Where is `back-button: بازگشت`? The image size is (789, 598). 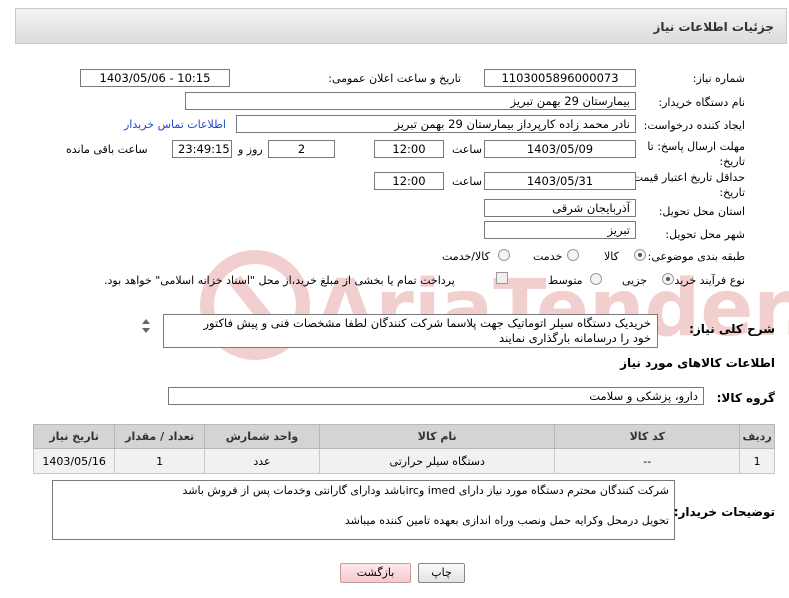
back-button: بازگشت is located at coordinates (375, 573).